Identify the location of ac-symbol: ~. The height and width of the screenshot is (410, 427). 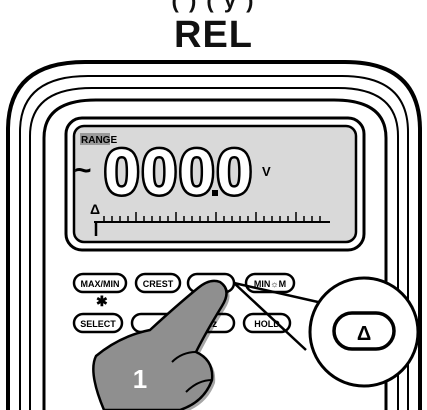
(83, 170).